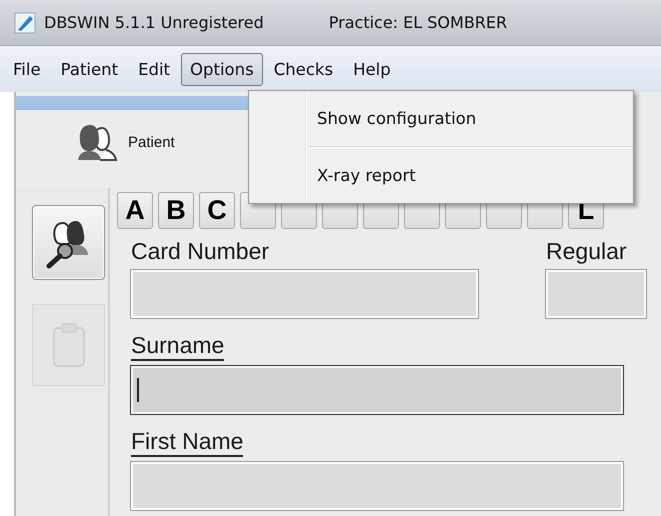  I want to click on field-label: Regular, so click(586, 251).